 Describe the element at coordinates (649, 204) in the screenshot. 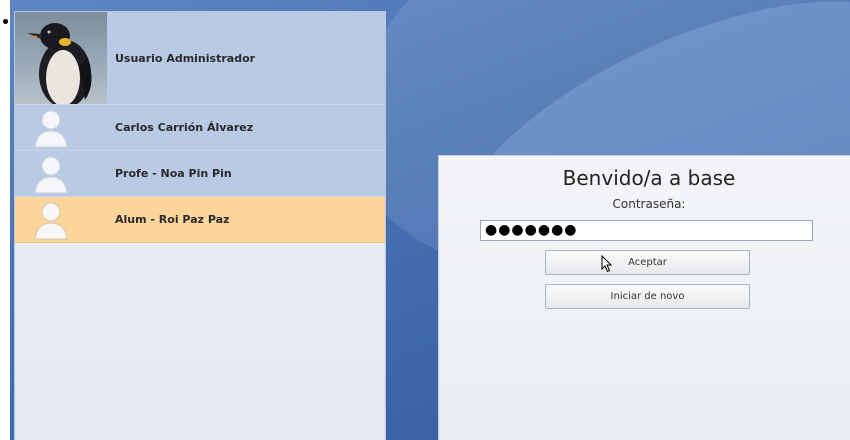

I see `password-label: Contraseña:` at that location.